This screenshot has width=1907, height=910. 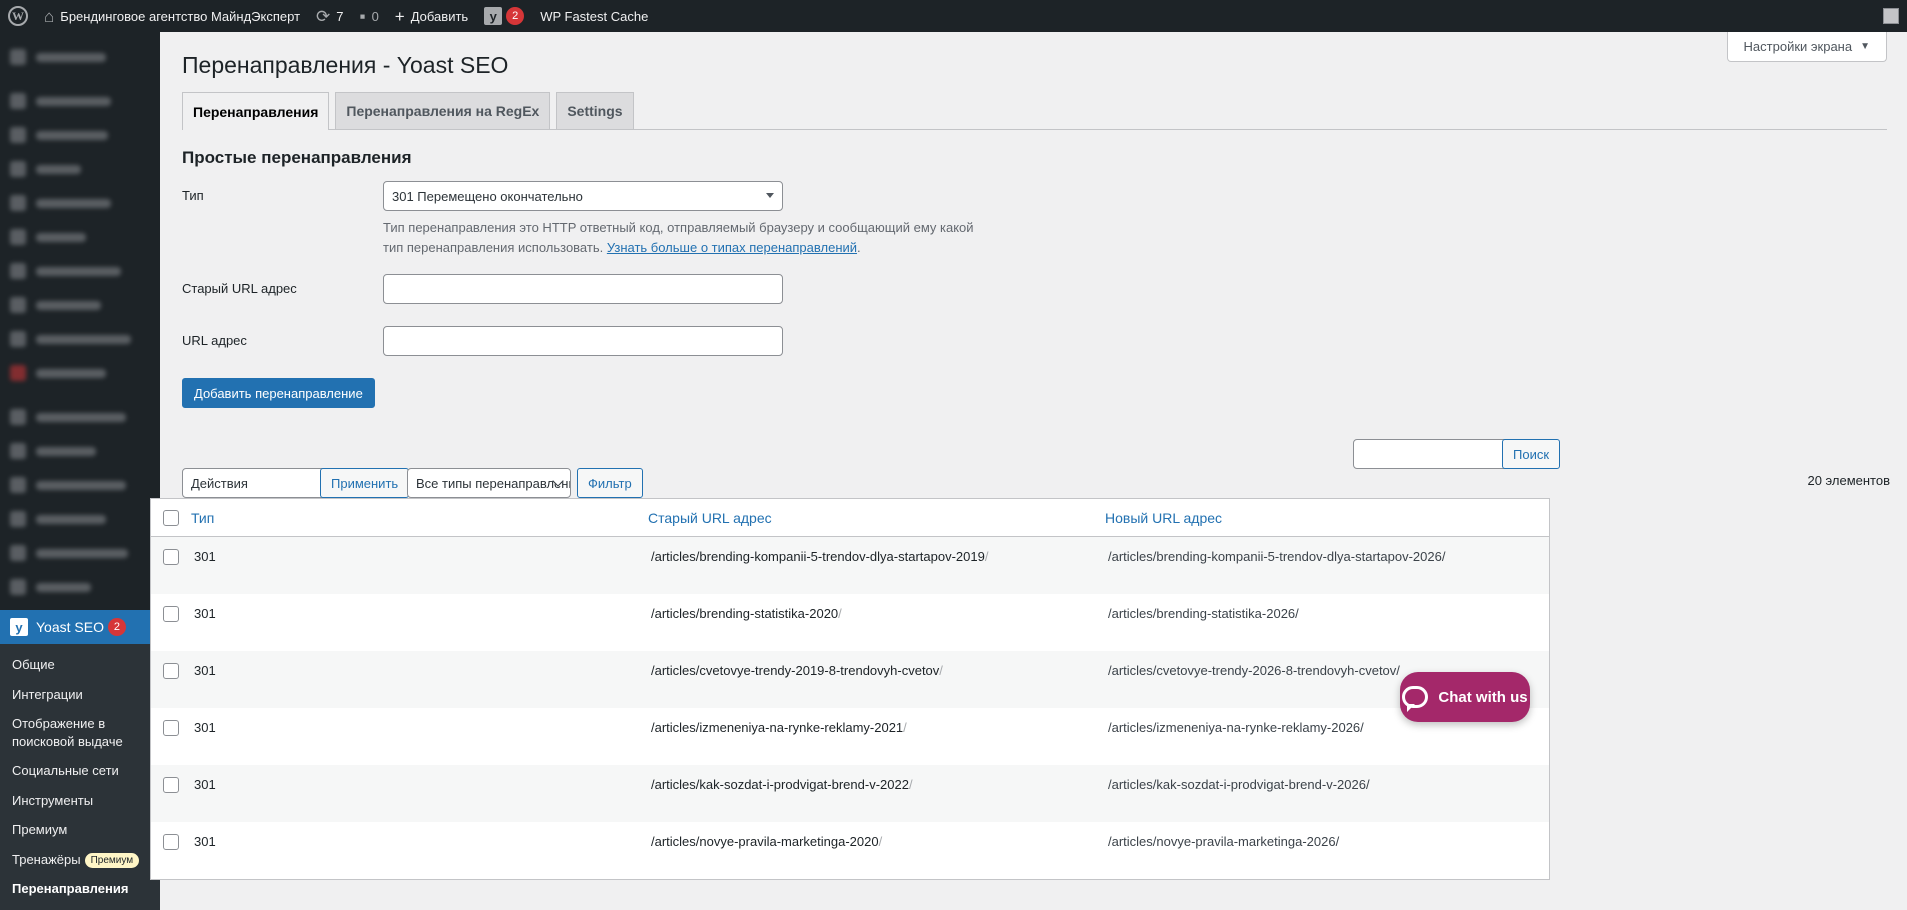 I want to click on submenu-item-premium: Премиум, so click(x=80, y=830).